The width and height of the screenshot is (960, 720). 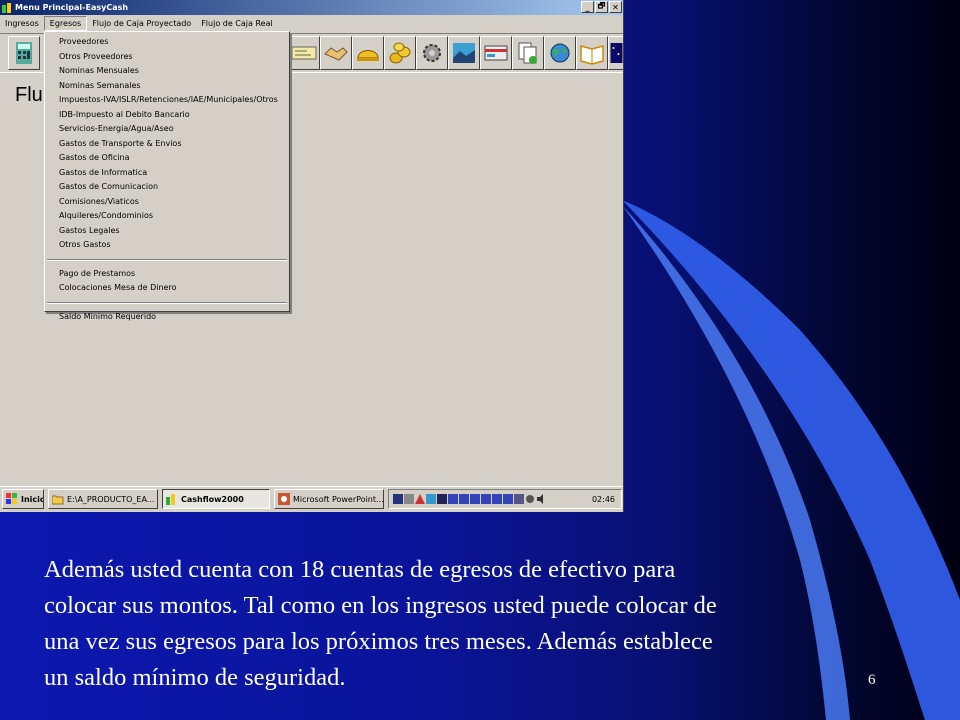 I want to click on menu-option: Gastos Legales, so click(x=167, y=231).